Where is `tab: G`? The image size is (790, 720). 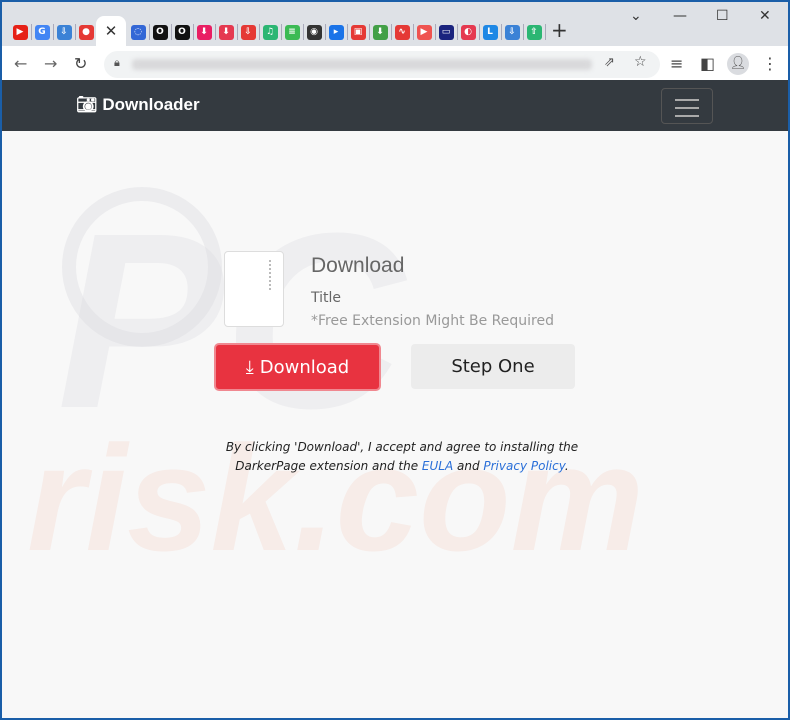
tab: G is located at coordinates (42, 32).